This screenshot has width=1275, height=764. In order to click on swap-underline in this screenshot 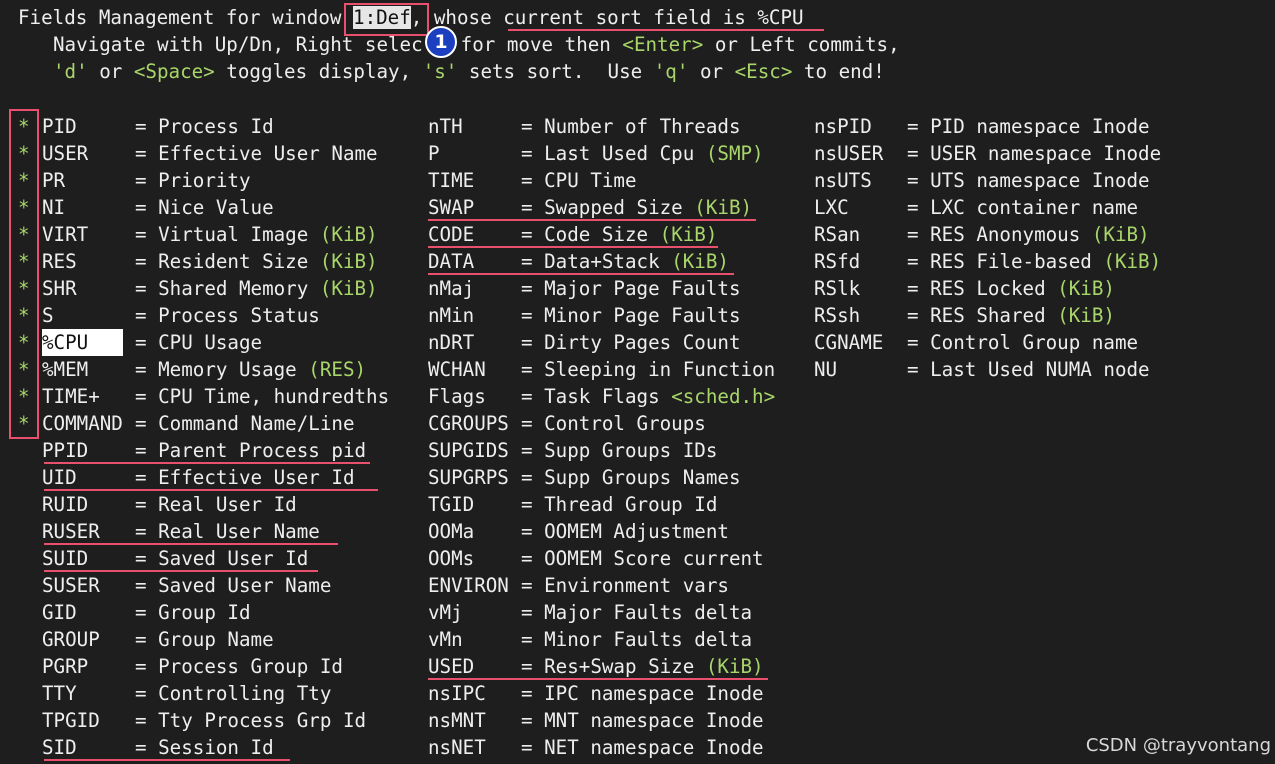, I will do `click(592, 220)`.